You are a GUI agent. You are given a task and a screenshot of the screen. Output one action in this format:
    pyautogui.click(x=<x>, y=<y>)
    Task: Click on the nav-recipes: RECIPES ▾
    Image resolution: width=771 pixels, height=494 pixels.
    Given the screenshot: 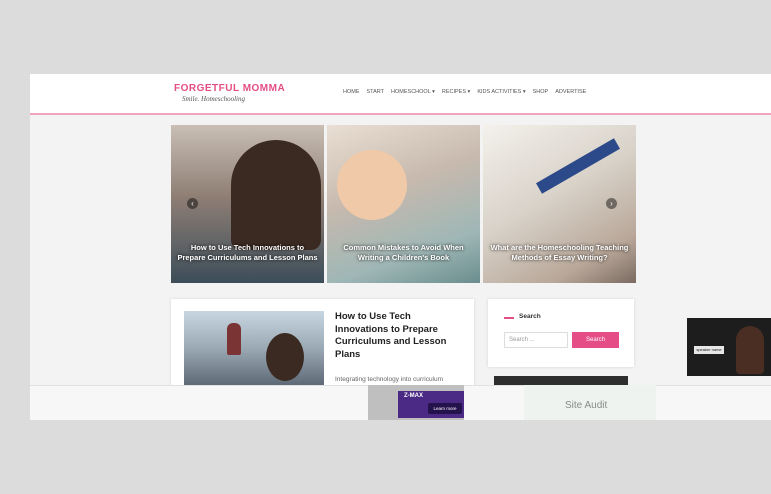 What is the action you would take?
    pyautogui.click(x=456, y=92)
    